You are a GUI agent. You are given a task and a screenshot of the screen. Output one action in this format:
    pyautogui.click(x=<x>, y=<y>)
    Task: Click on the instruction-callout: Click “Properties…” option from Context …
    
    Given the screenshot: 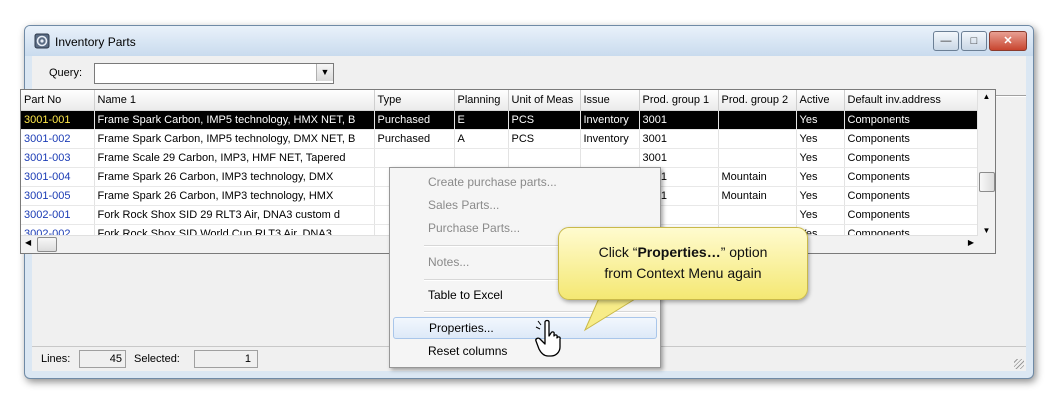 What is the action you would take?
    pyautogui.click(x=683, y=263)
    